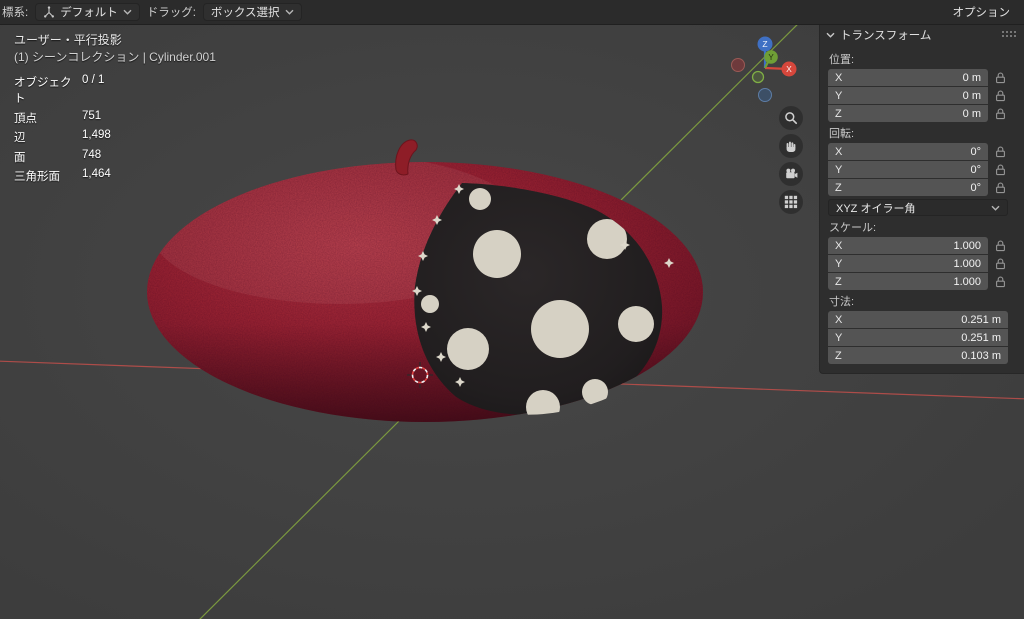 This screenshot has width=1024, height=619. What do you see at coordinates (37, 177) in the screenshot?
I see `stat-label: 三角形面` at bounding box center [37, 177].